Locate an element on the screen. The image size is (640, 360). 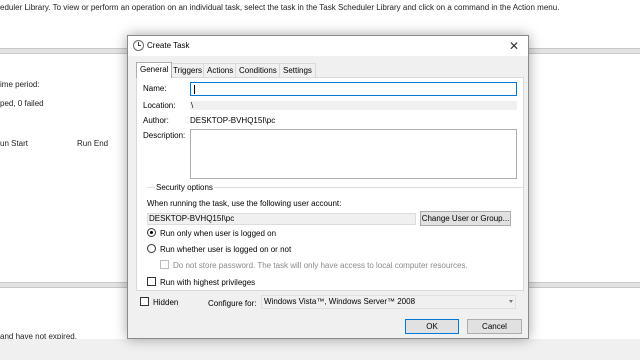
security-options-title: Security options is located at coordinates (184, 187).